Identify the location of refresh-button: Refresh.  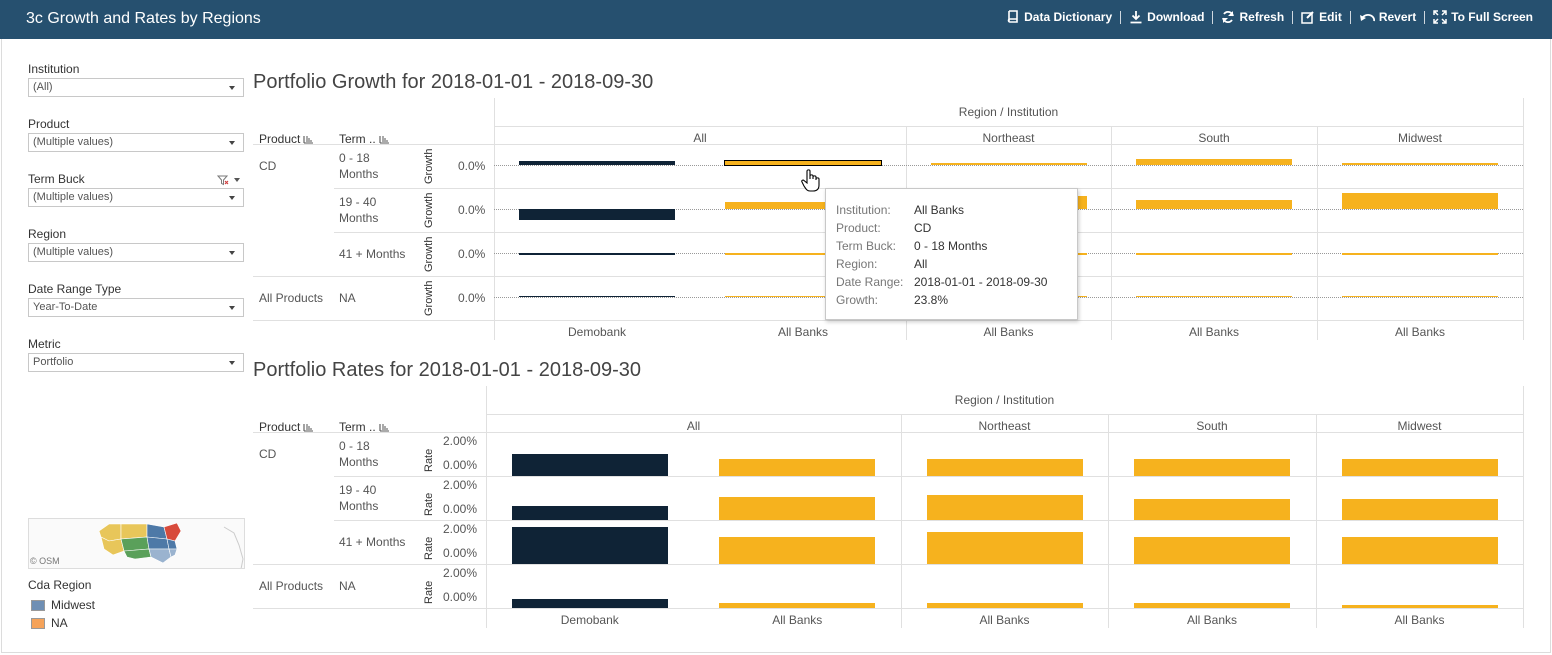
(1252, 17).